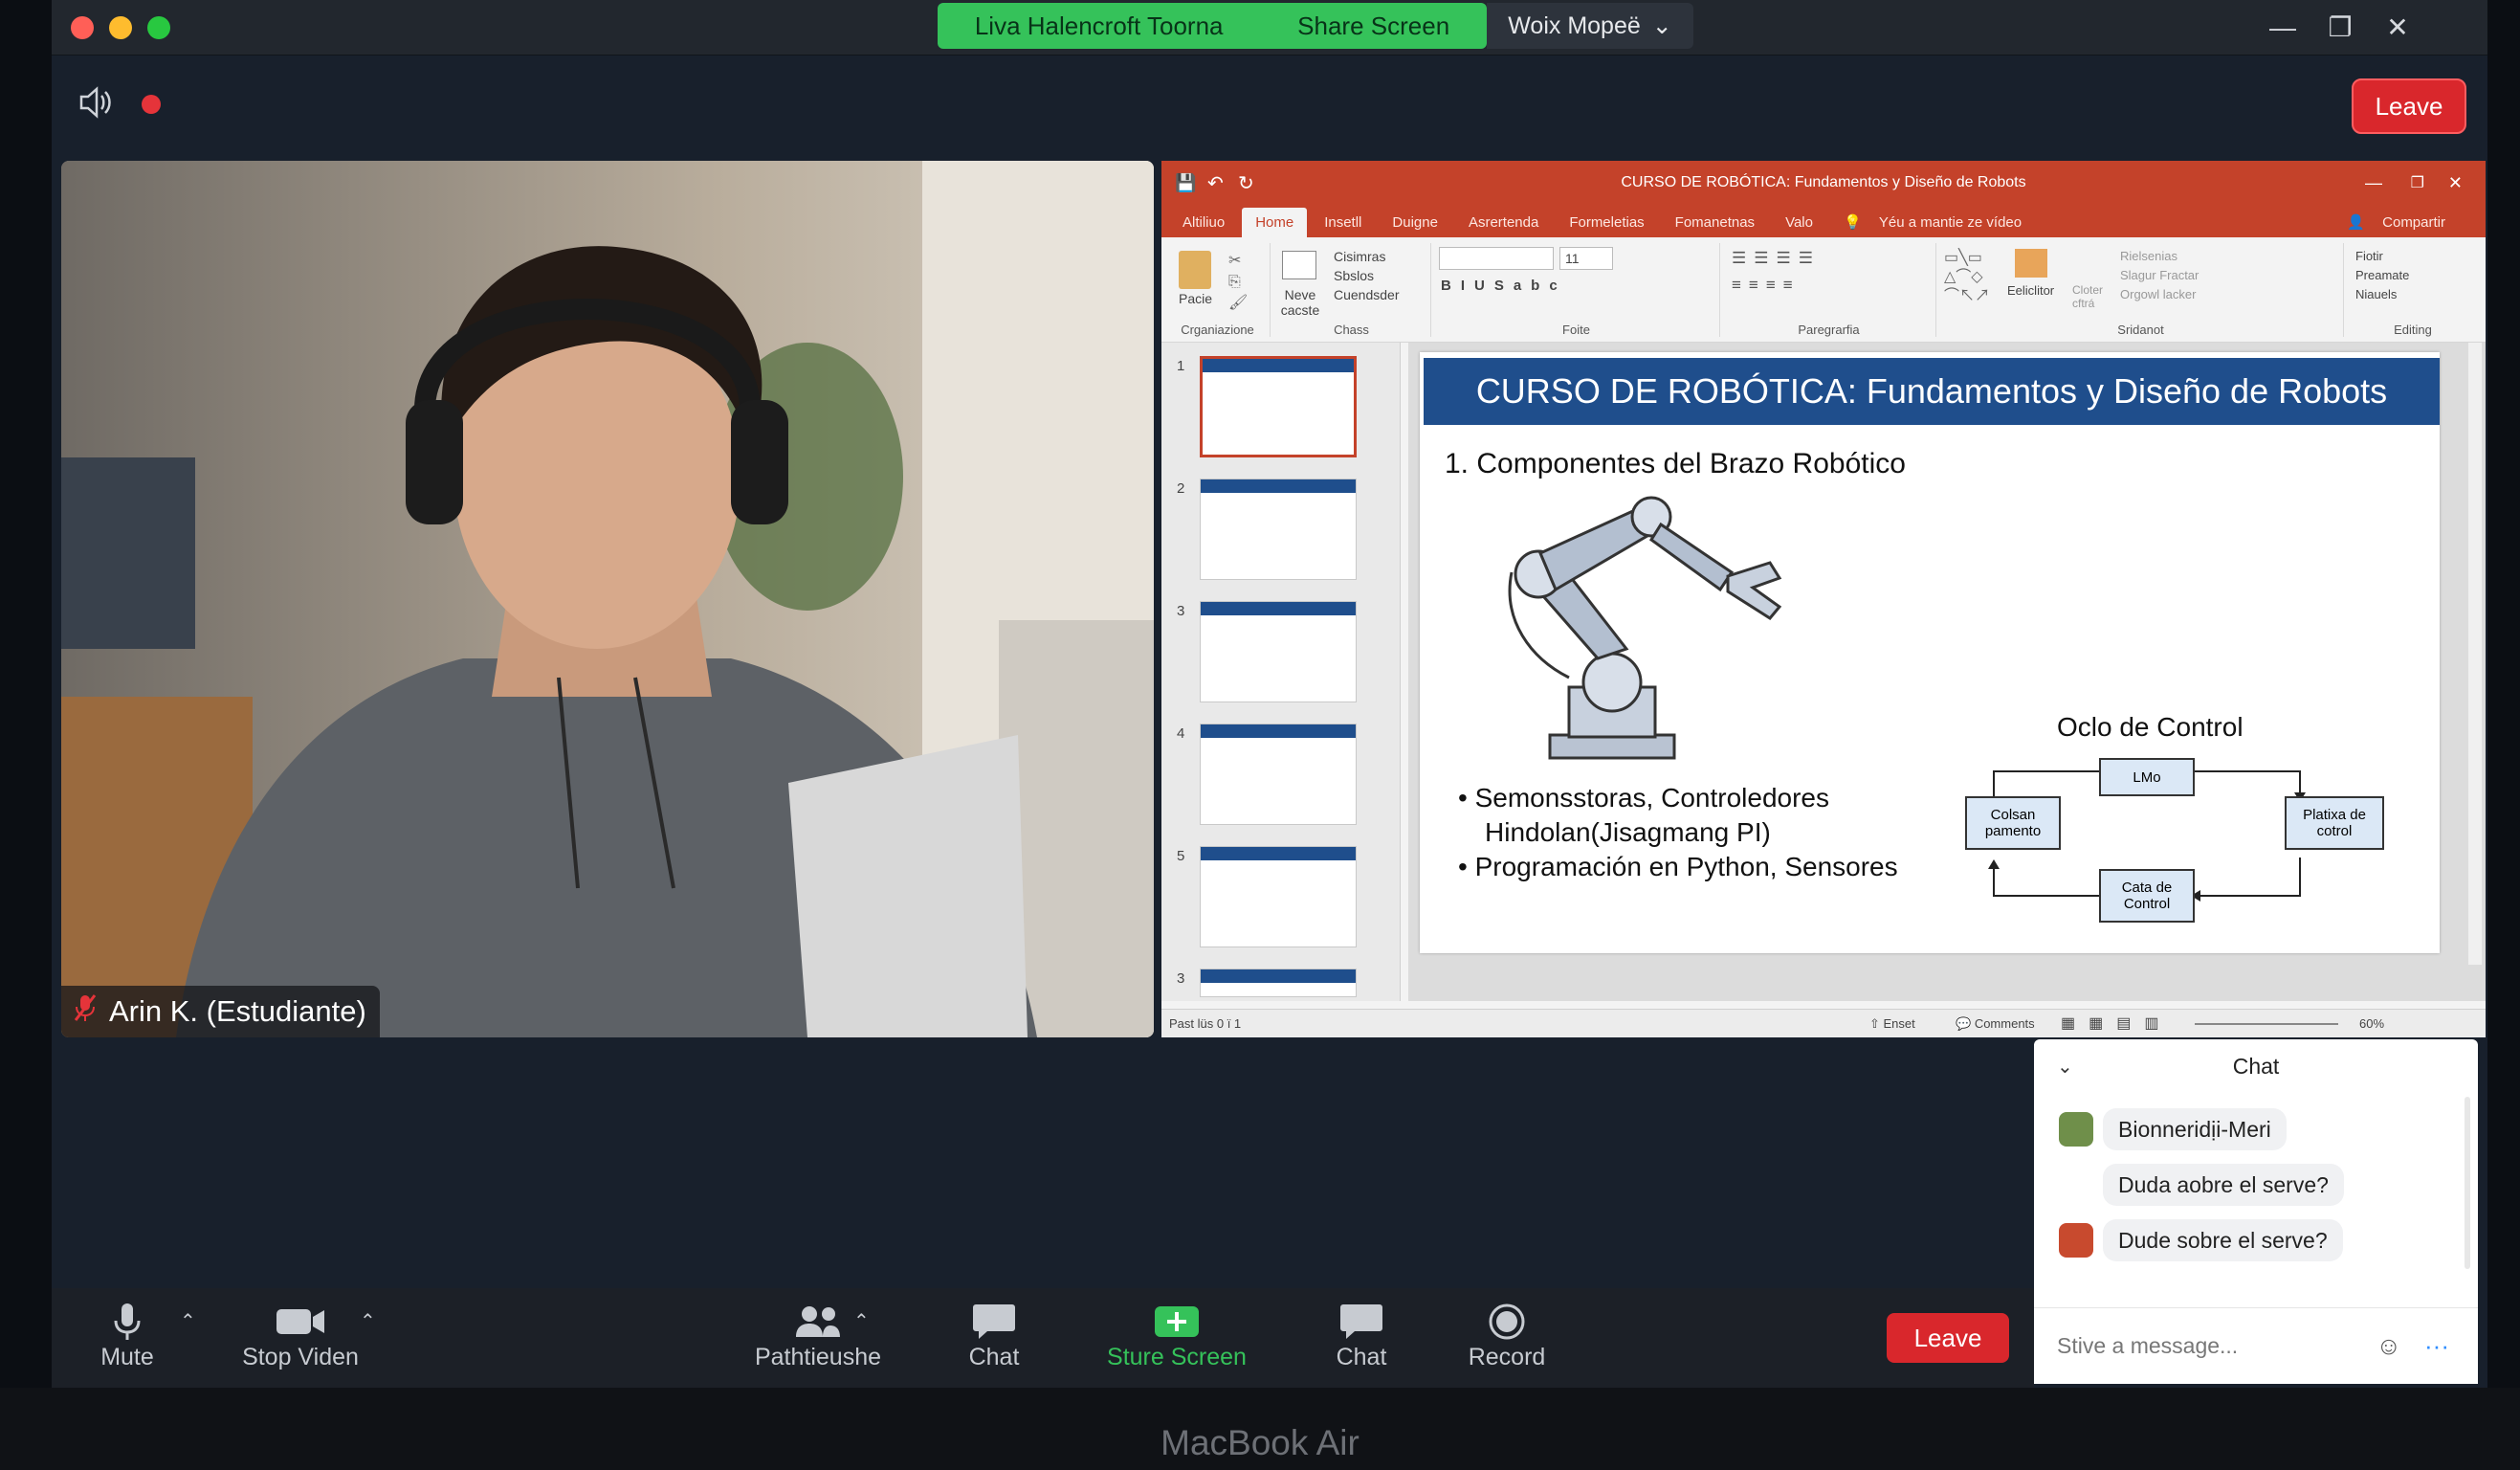  Describe the element at coordinates (1645, 628) in the screenshot. I see `robot-arm-illustration` at that location.